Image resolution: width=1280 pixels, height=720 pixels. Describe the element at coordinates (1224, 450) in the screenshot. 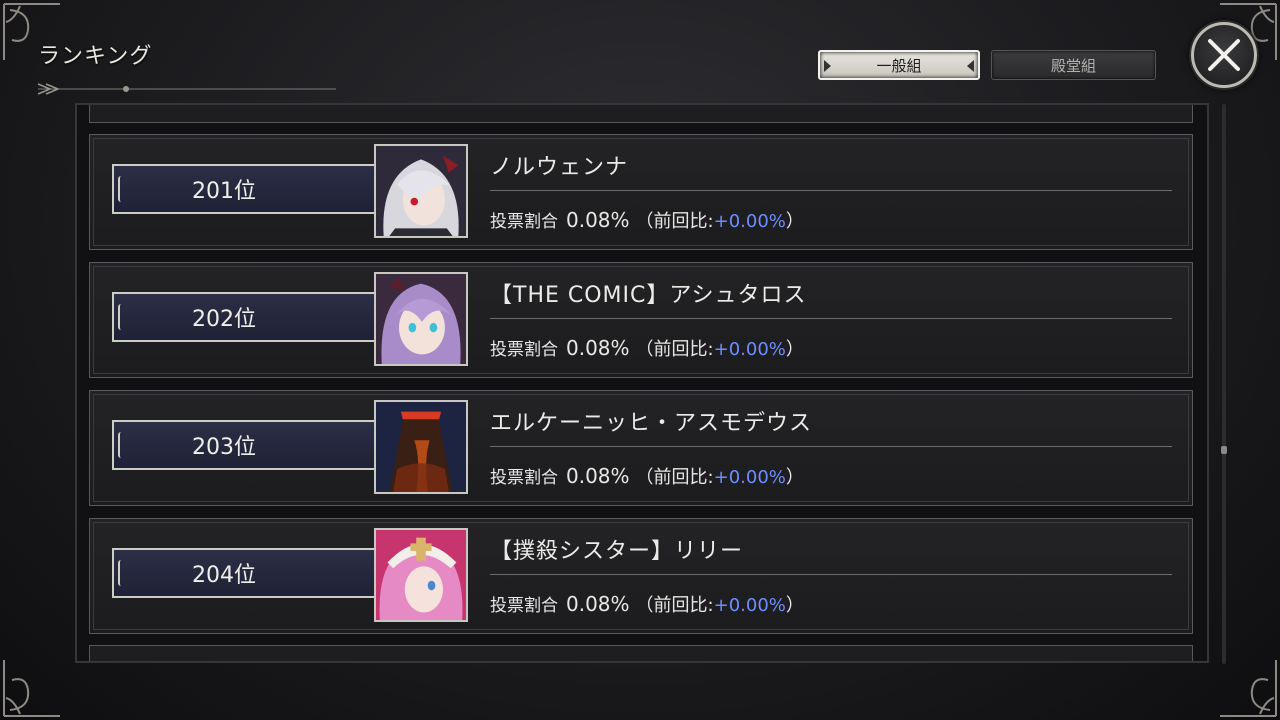

I see `scrollbar-thumb` at that location.